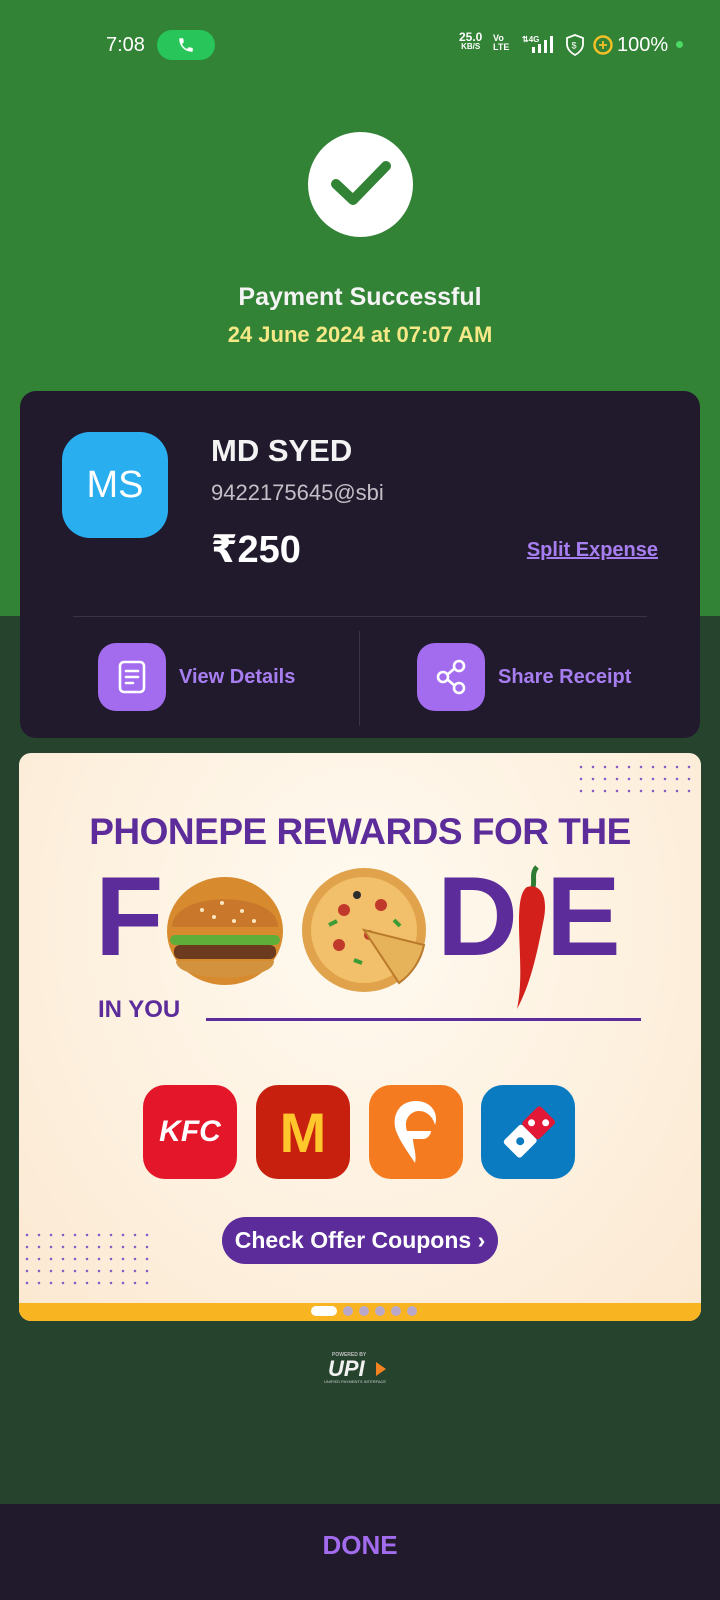 The width and height of the screenshot is (720, 1600). I want to click on privacy-indicator-dot, so click(679, 44).